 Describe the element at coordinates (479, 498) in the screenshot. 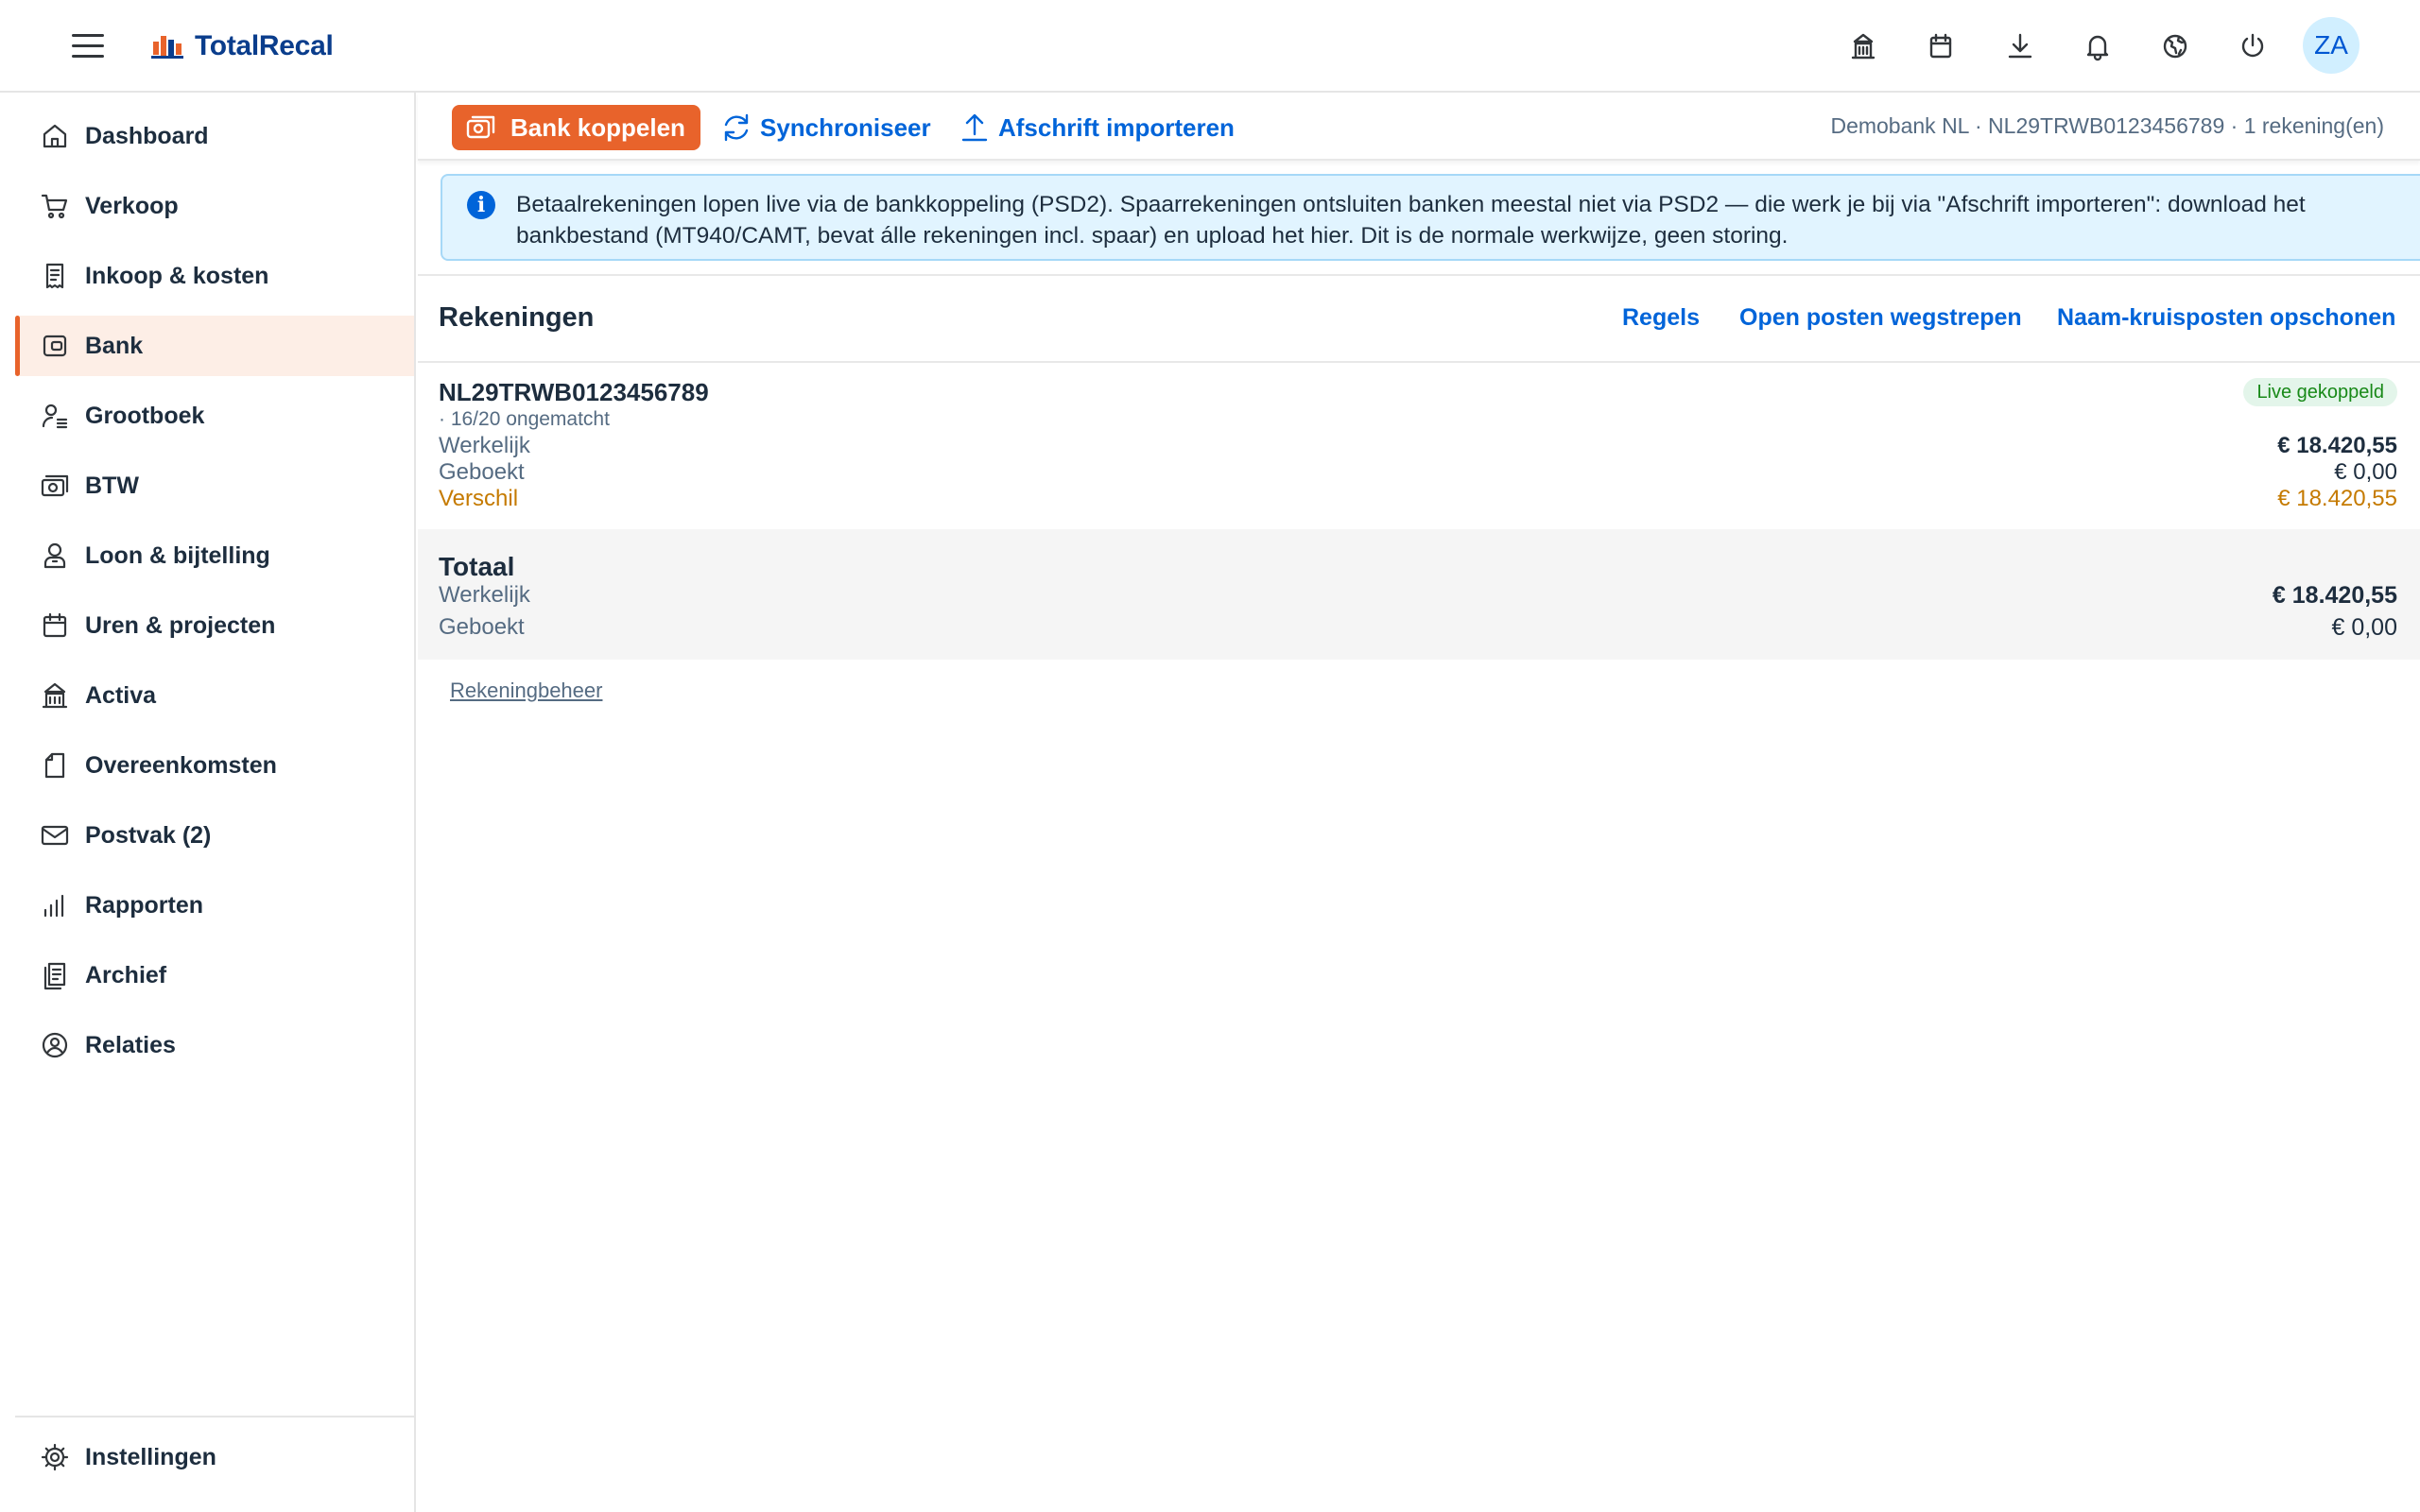

I see `difference-label: Verschil` at that location.